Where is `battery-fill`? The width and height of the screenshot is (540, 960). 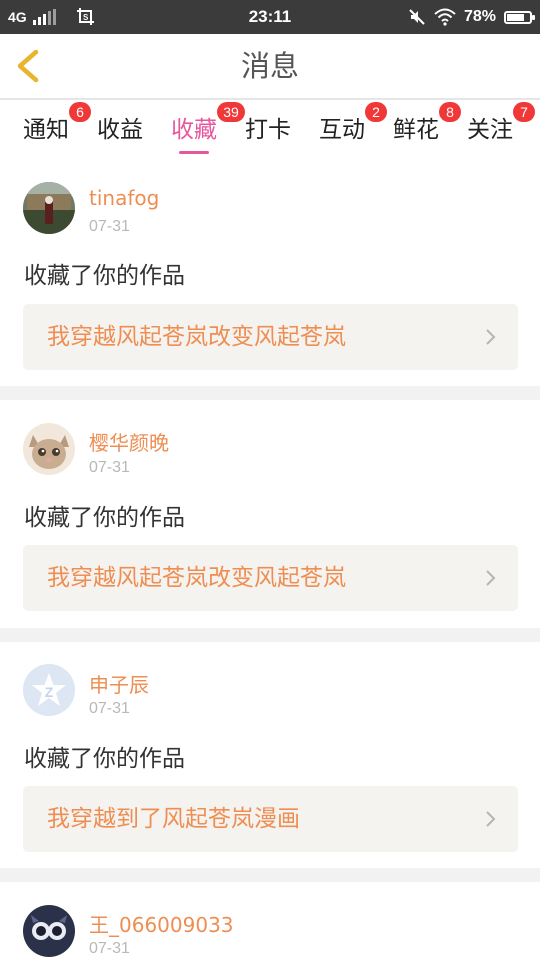 battery-fill is located at coordinates (515, 17).